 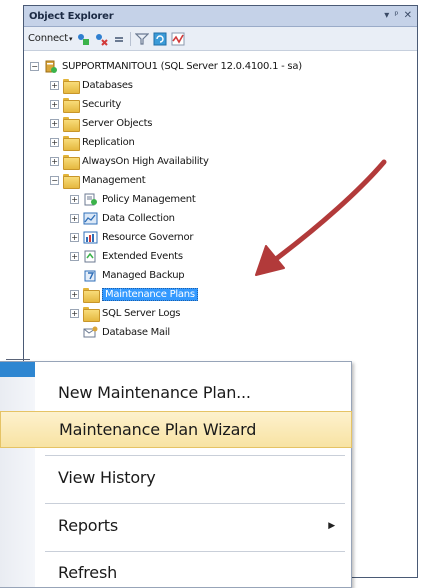 I want to click on connect-object-icon, so click(x=83, y=39).